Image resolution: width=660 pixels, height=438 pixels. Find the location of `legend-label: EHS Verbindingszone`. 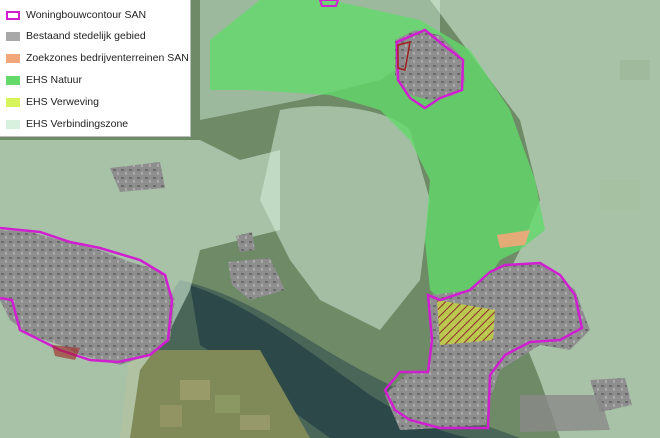

legend-label: EHS Verbindingszone is located at coordinates (77, 124).